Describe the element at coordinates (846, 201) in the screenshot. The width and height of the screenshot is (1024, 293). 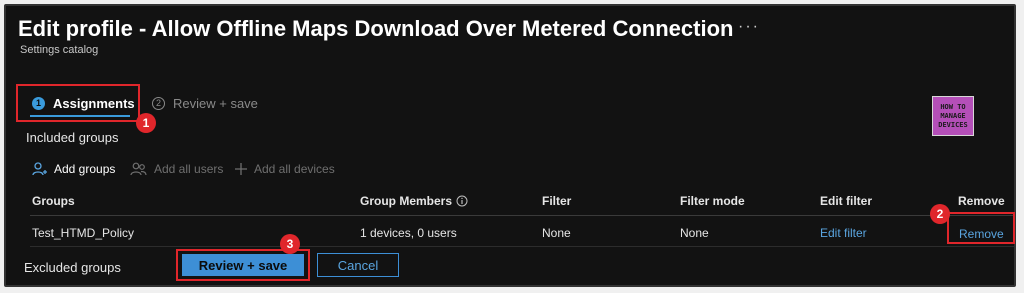
I see `column-header-edit-filter: Edit filter` at that location.